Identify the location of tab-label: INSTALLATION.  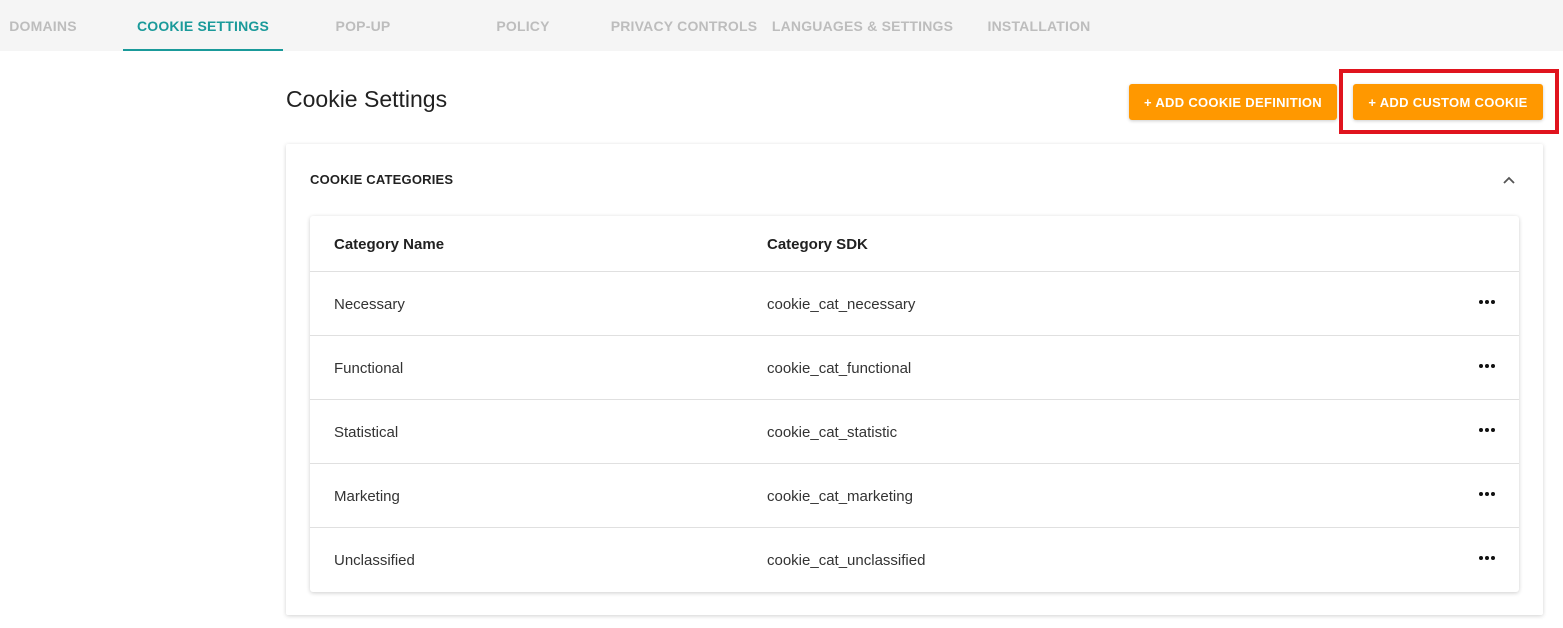
(1039, 25).